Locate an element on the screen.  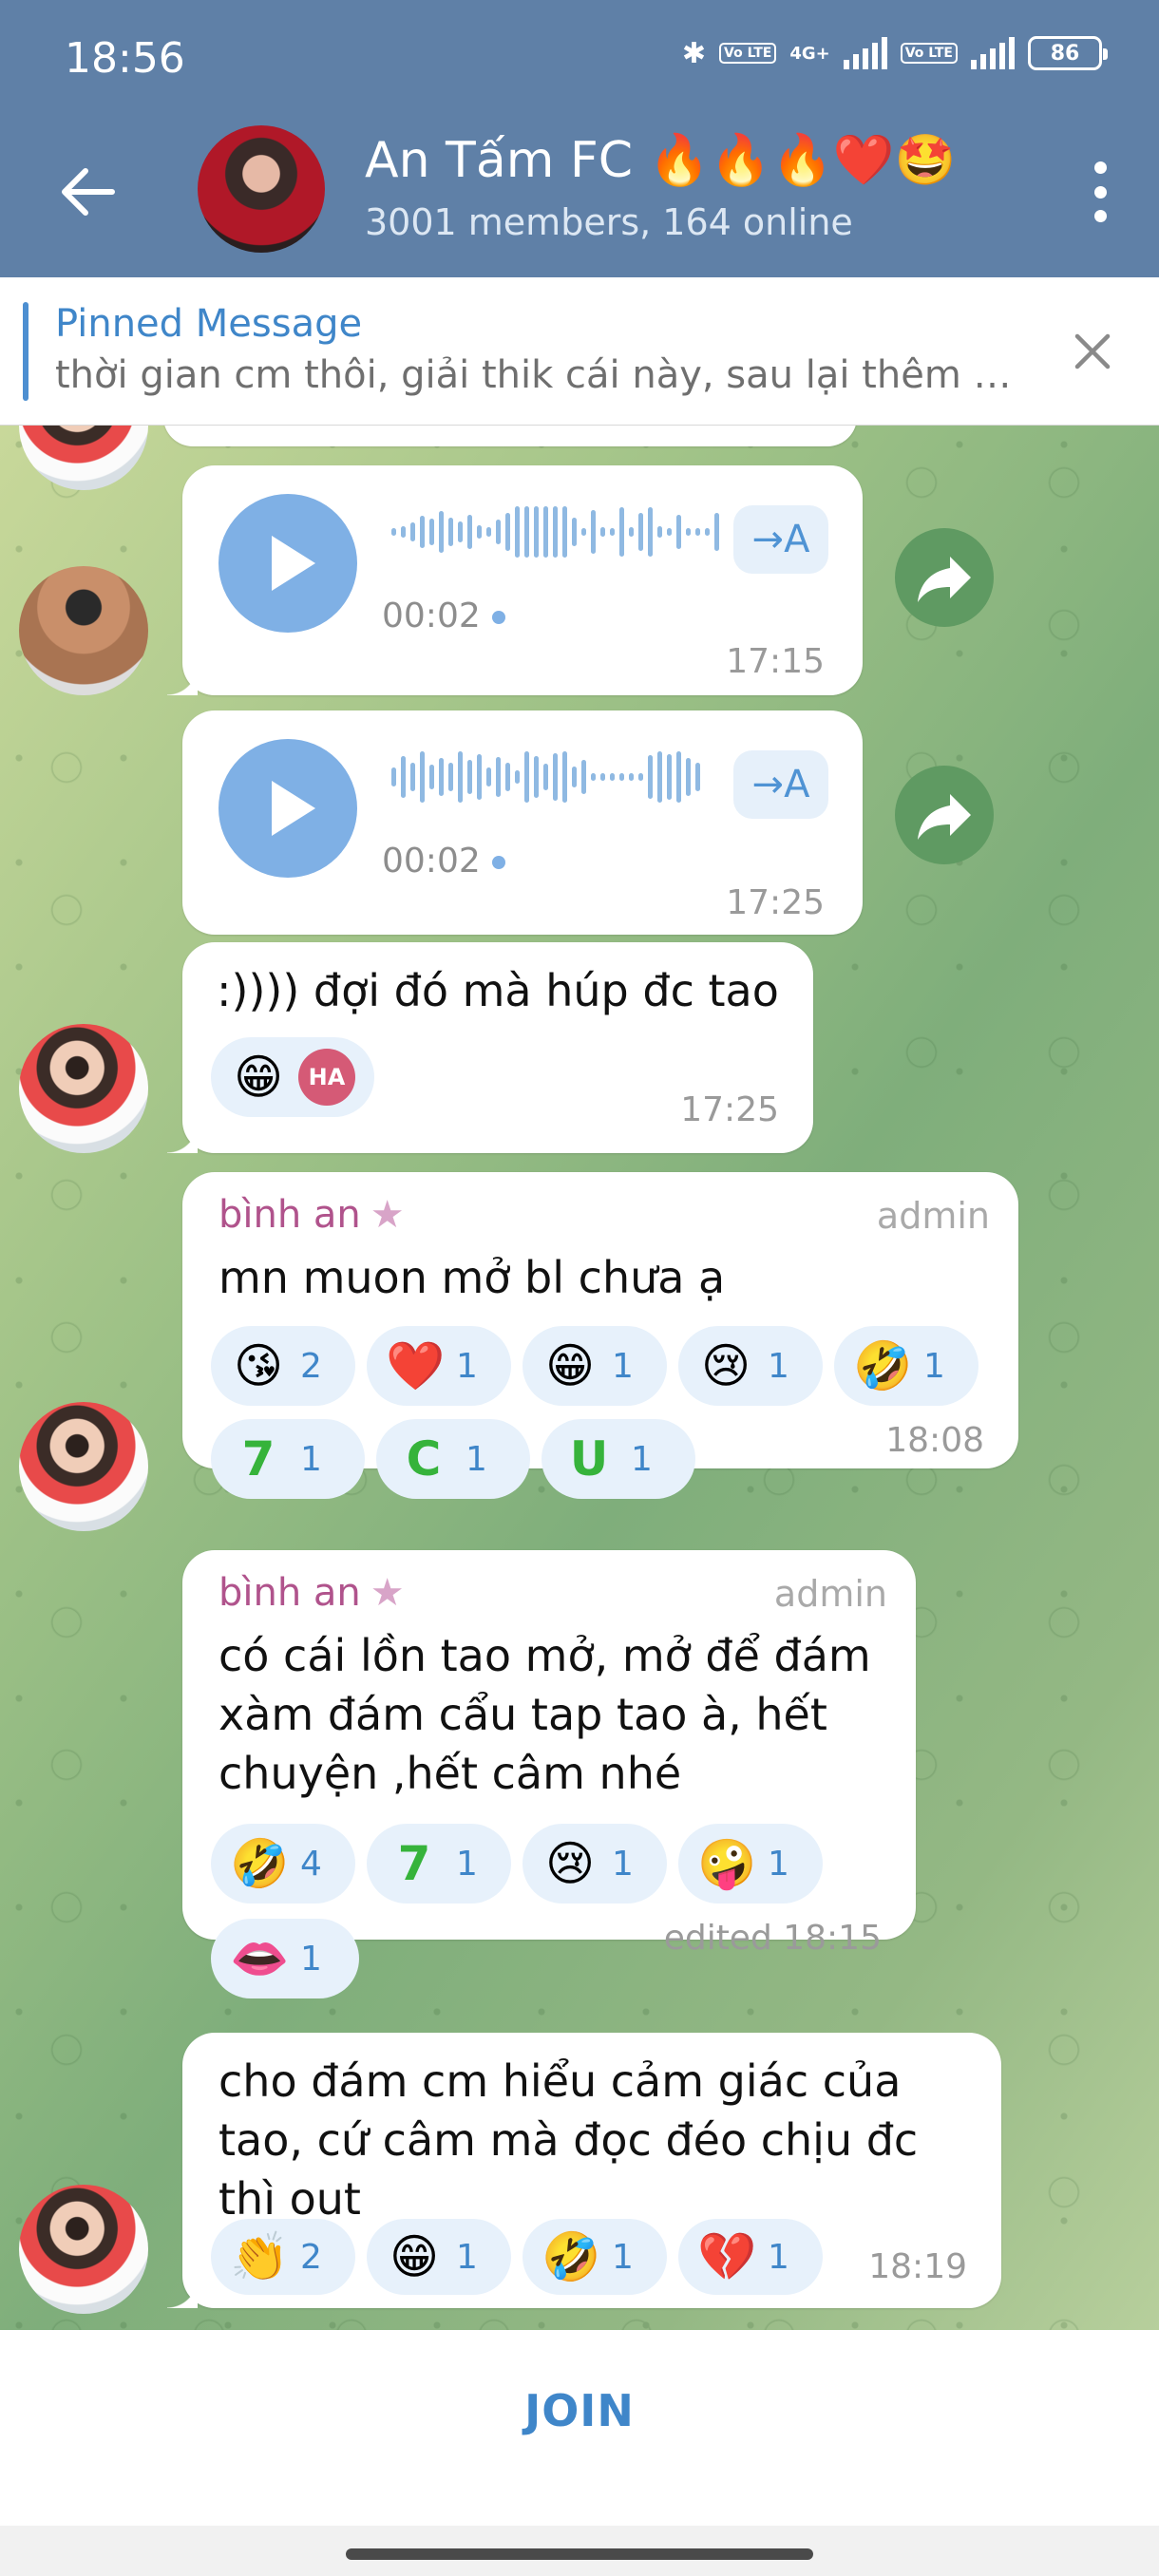
reaction-chip: 😘 2 is located at coordinates (283, 1366).